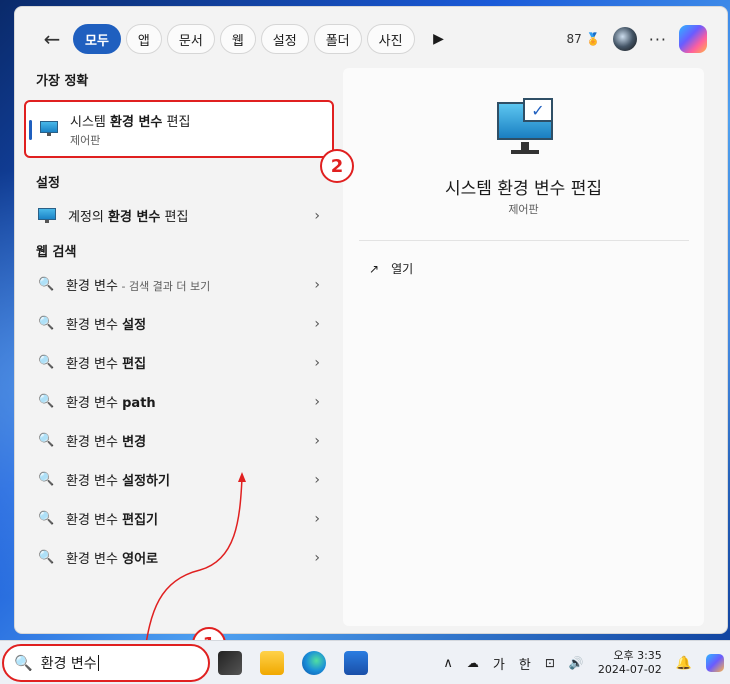 The image size is (730, 684). What do you see at coordinates (143, 39) in the screenshot?
I see `filter-chip-apps: 앱` at bounding box center [143, 39].